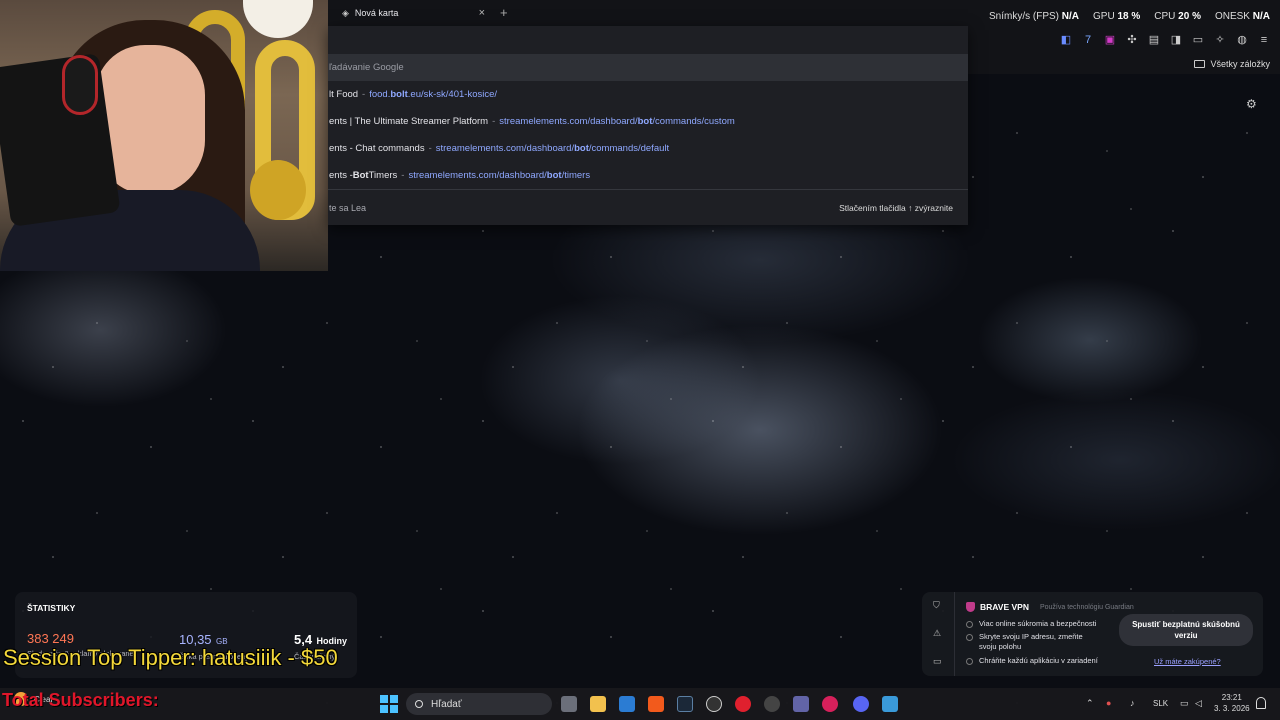  Describe the element at coordinates (890, 704) in the screenshot. I see `notepad-icon` at that location.